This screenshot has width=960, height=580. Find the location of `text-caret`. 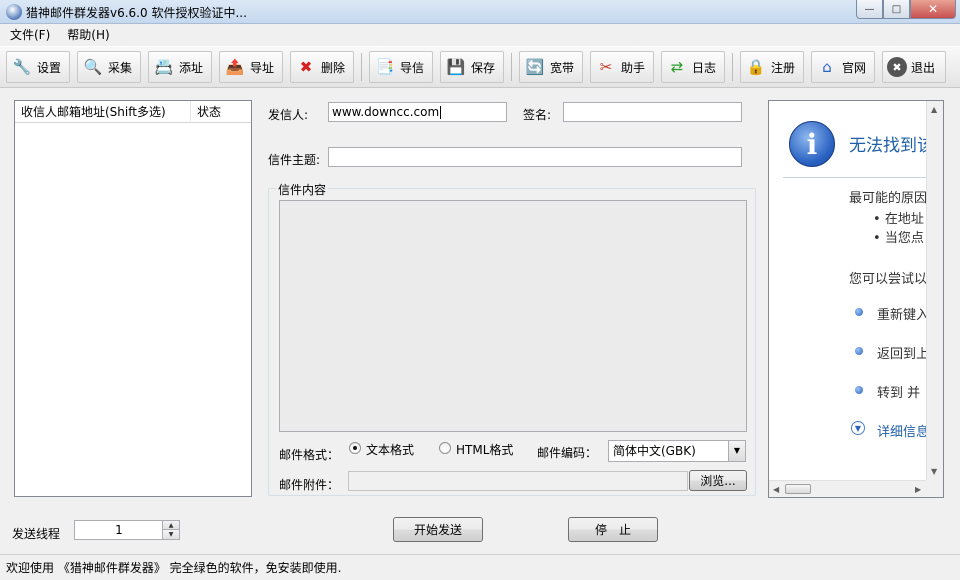

text-caret is located at coordinates (441, 112).